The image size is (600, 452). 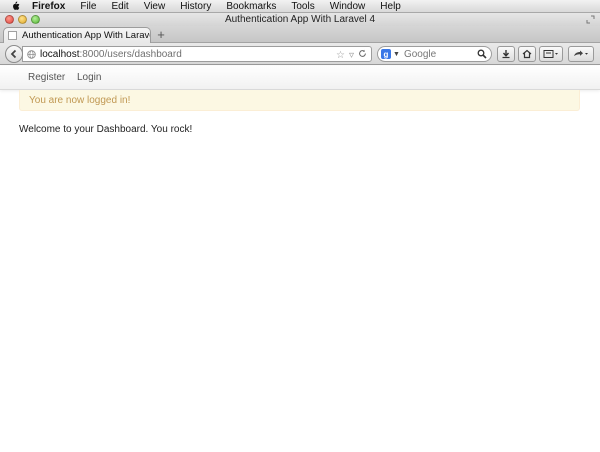 What do you see at coordinates (46, 77) in the screenshot?
I see `register-link: Register` at bounding box center [46, 77].